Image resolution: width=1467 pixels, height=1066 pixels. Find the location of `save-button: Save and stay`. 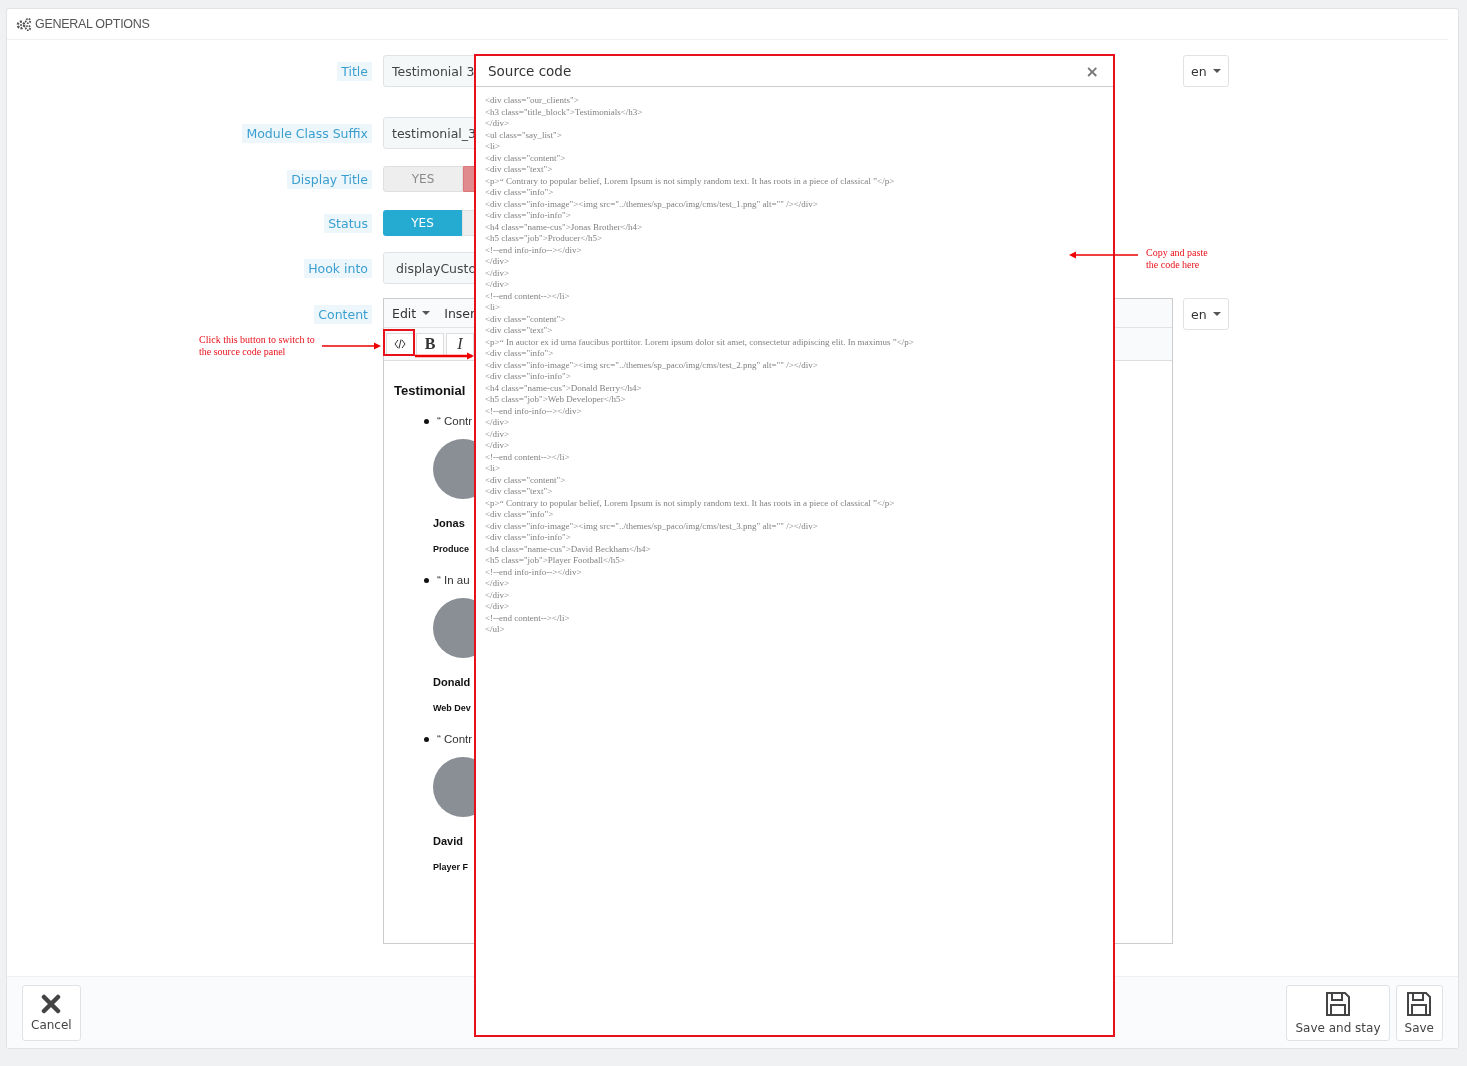

save-button: Save and stay is located at coordinates (1338, 1012).